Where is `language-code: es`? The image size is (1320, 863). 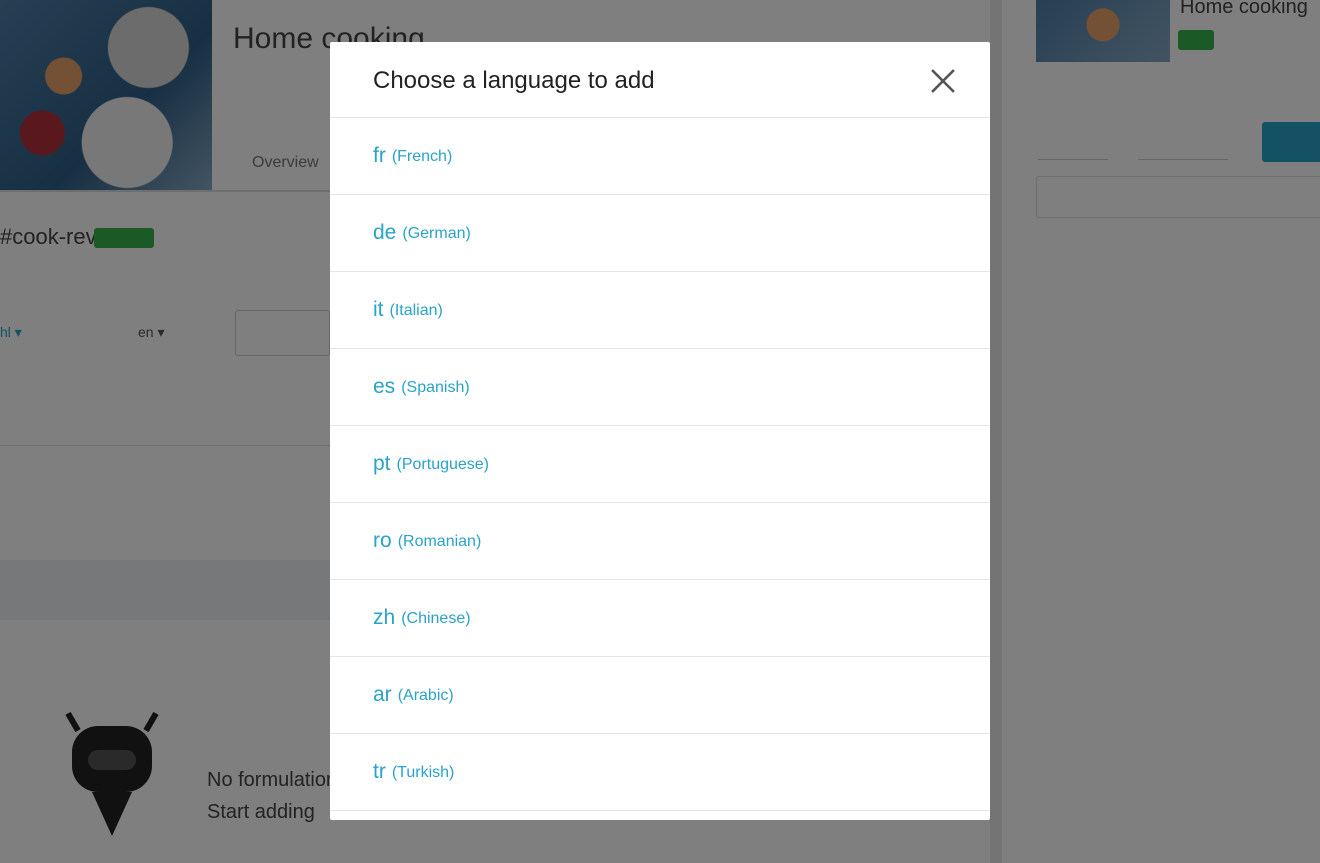 language-code: es is located at coordinates (384, 386).